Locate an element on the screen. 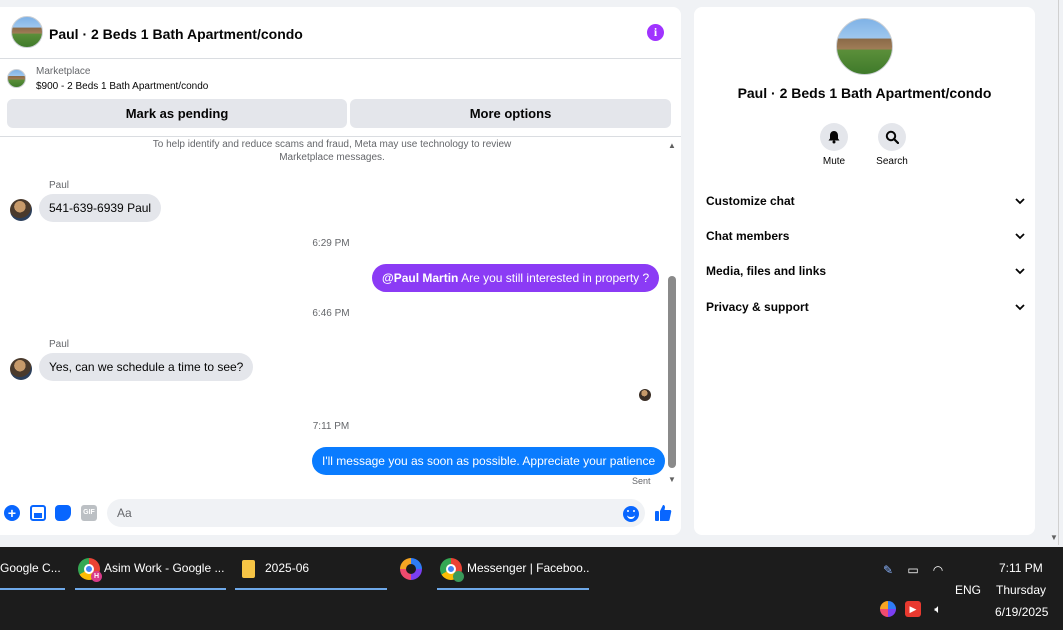  pen-app-icon: ✎ is located at coordinates (888, 570).